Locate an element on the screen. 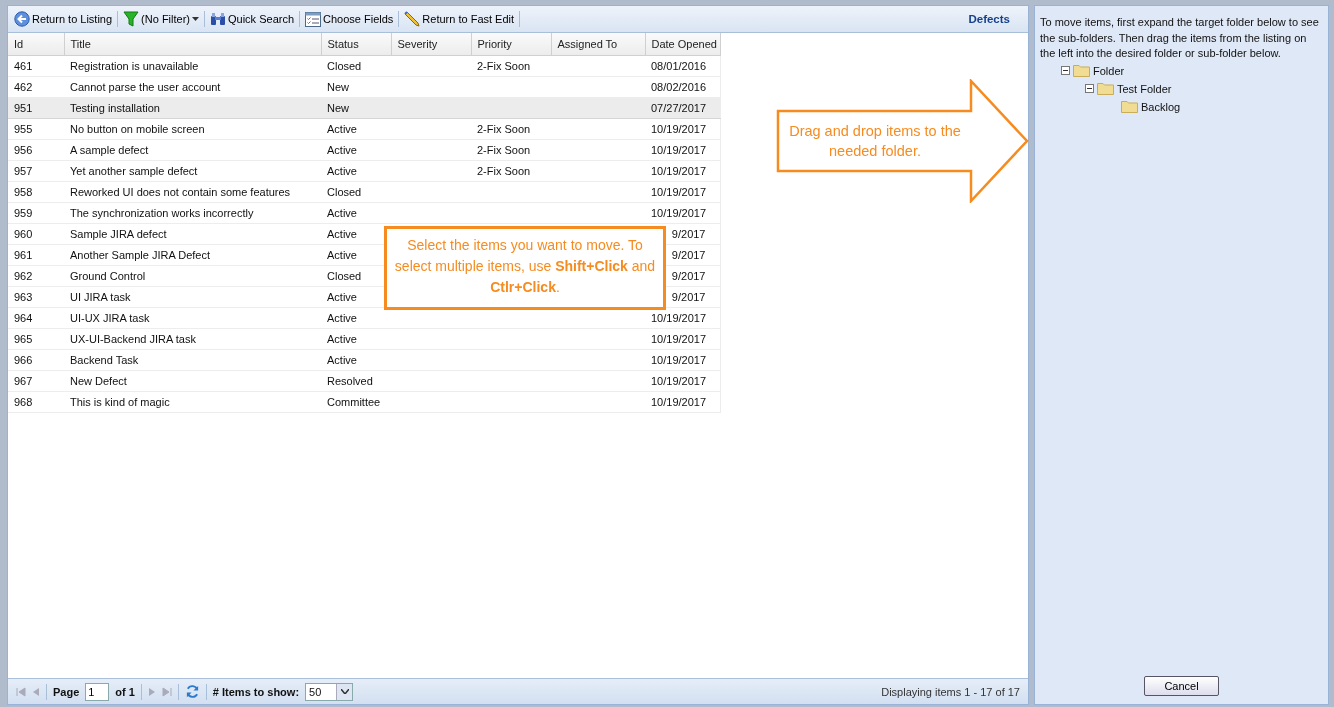 The height and width of the screenshot is (707, 1334). table-cell: Ground Control is located at coordinates (108, 275).